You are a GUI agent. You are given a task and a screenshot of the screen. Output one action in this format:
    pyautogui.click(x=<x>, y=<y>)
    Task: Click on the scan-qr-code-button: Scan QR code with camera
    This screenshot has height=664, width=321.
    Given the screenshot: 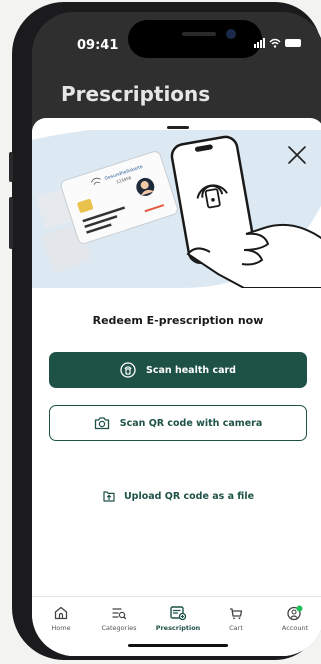 What is the action you would take?
    pyautogui.click(x=178, y=423)
    